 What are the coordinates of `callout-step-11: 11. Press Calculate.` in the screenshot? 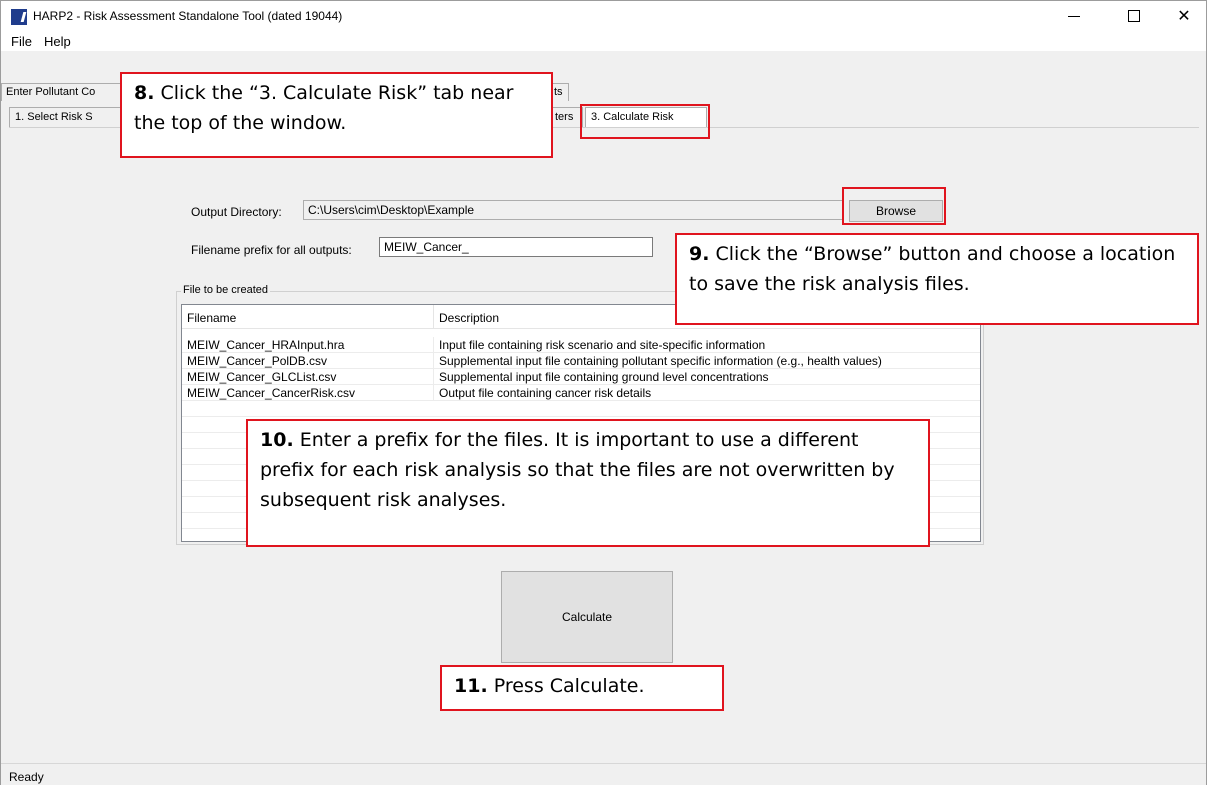 It's located at (582, 688).